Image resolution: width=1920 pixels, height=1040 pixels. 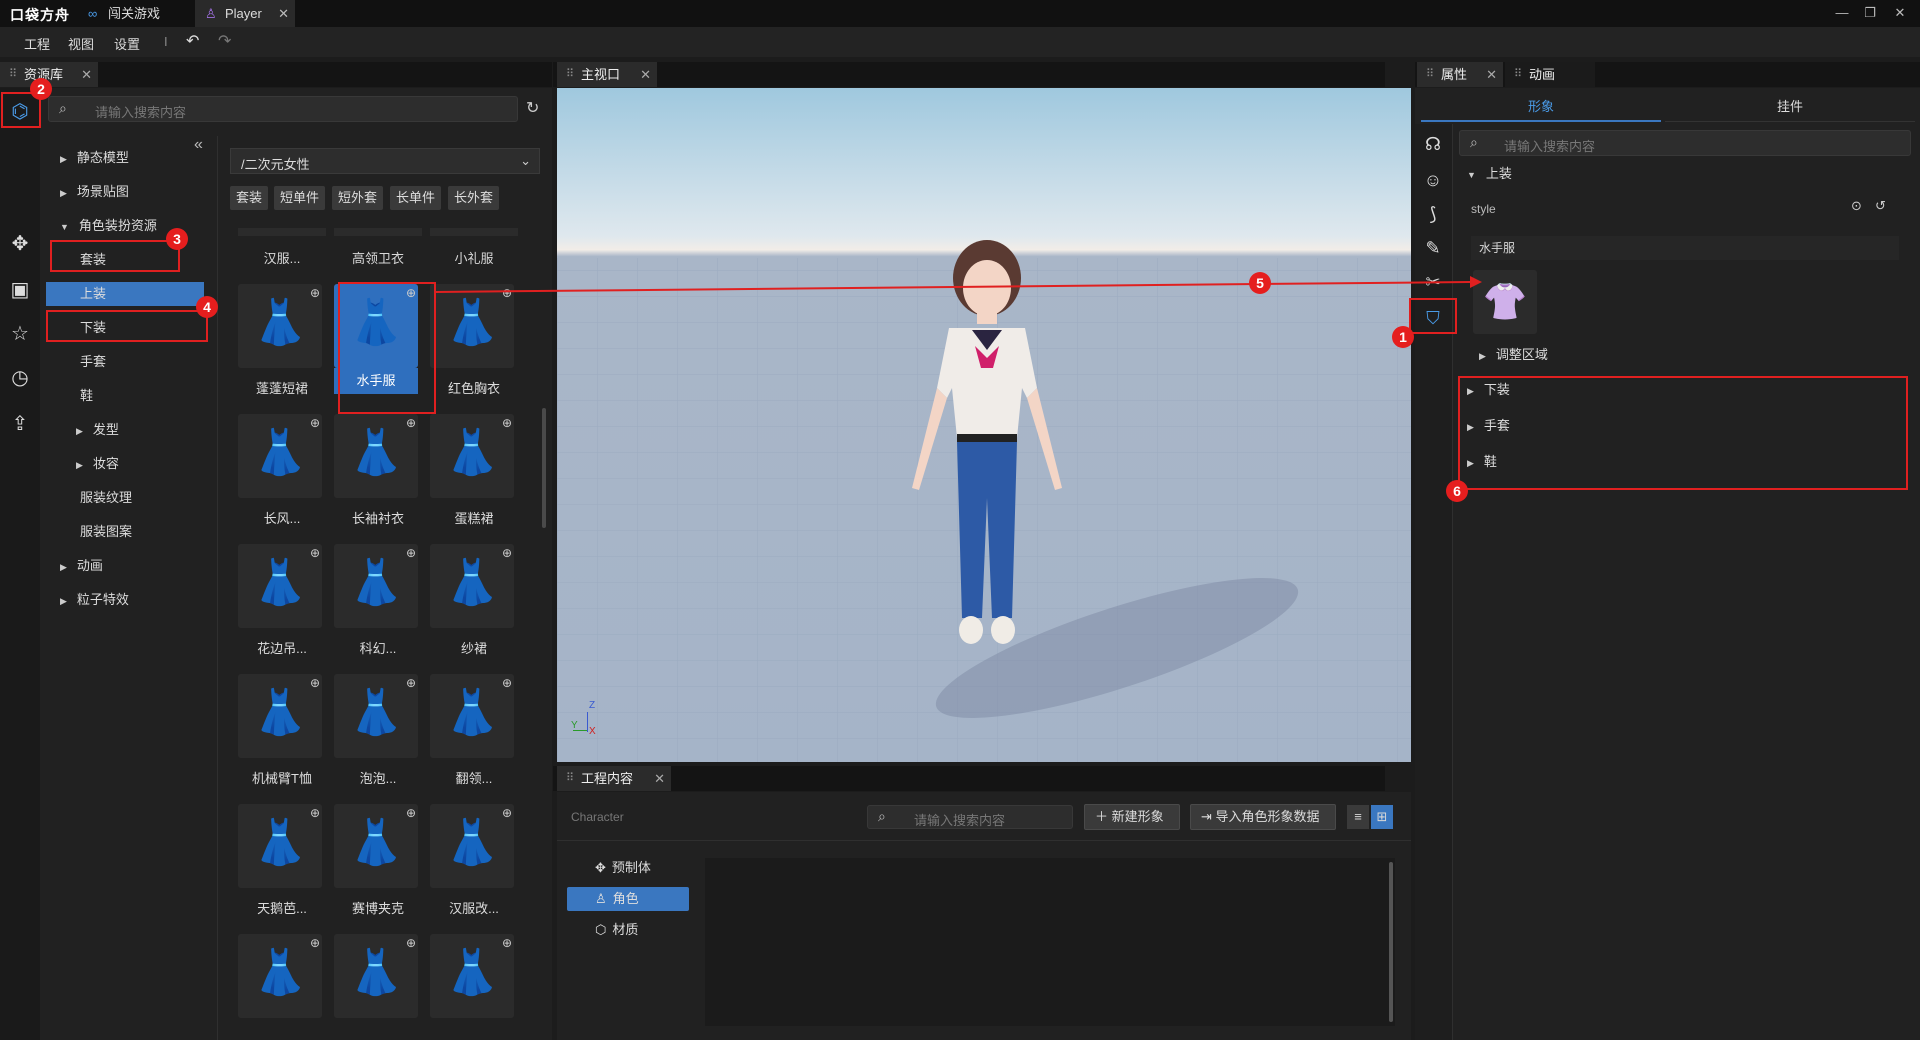 What do you see at coordinates (249, 198) in the screenshot?
I see `filter-chip: 套装` at bounding box center [249, 198].